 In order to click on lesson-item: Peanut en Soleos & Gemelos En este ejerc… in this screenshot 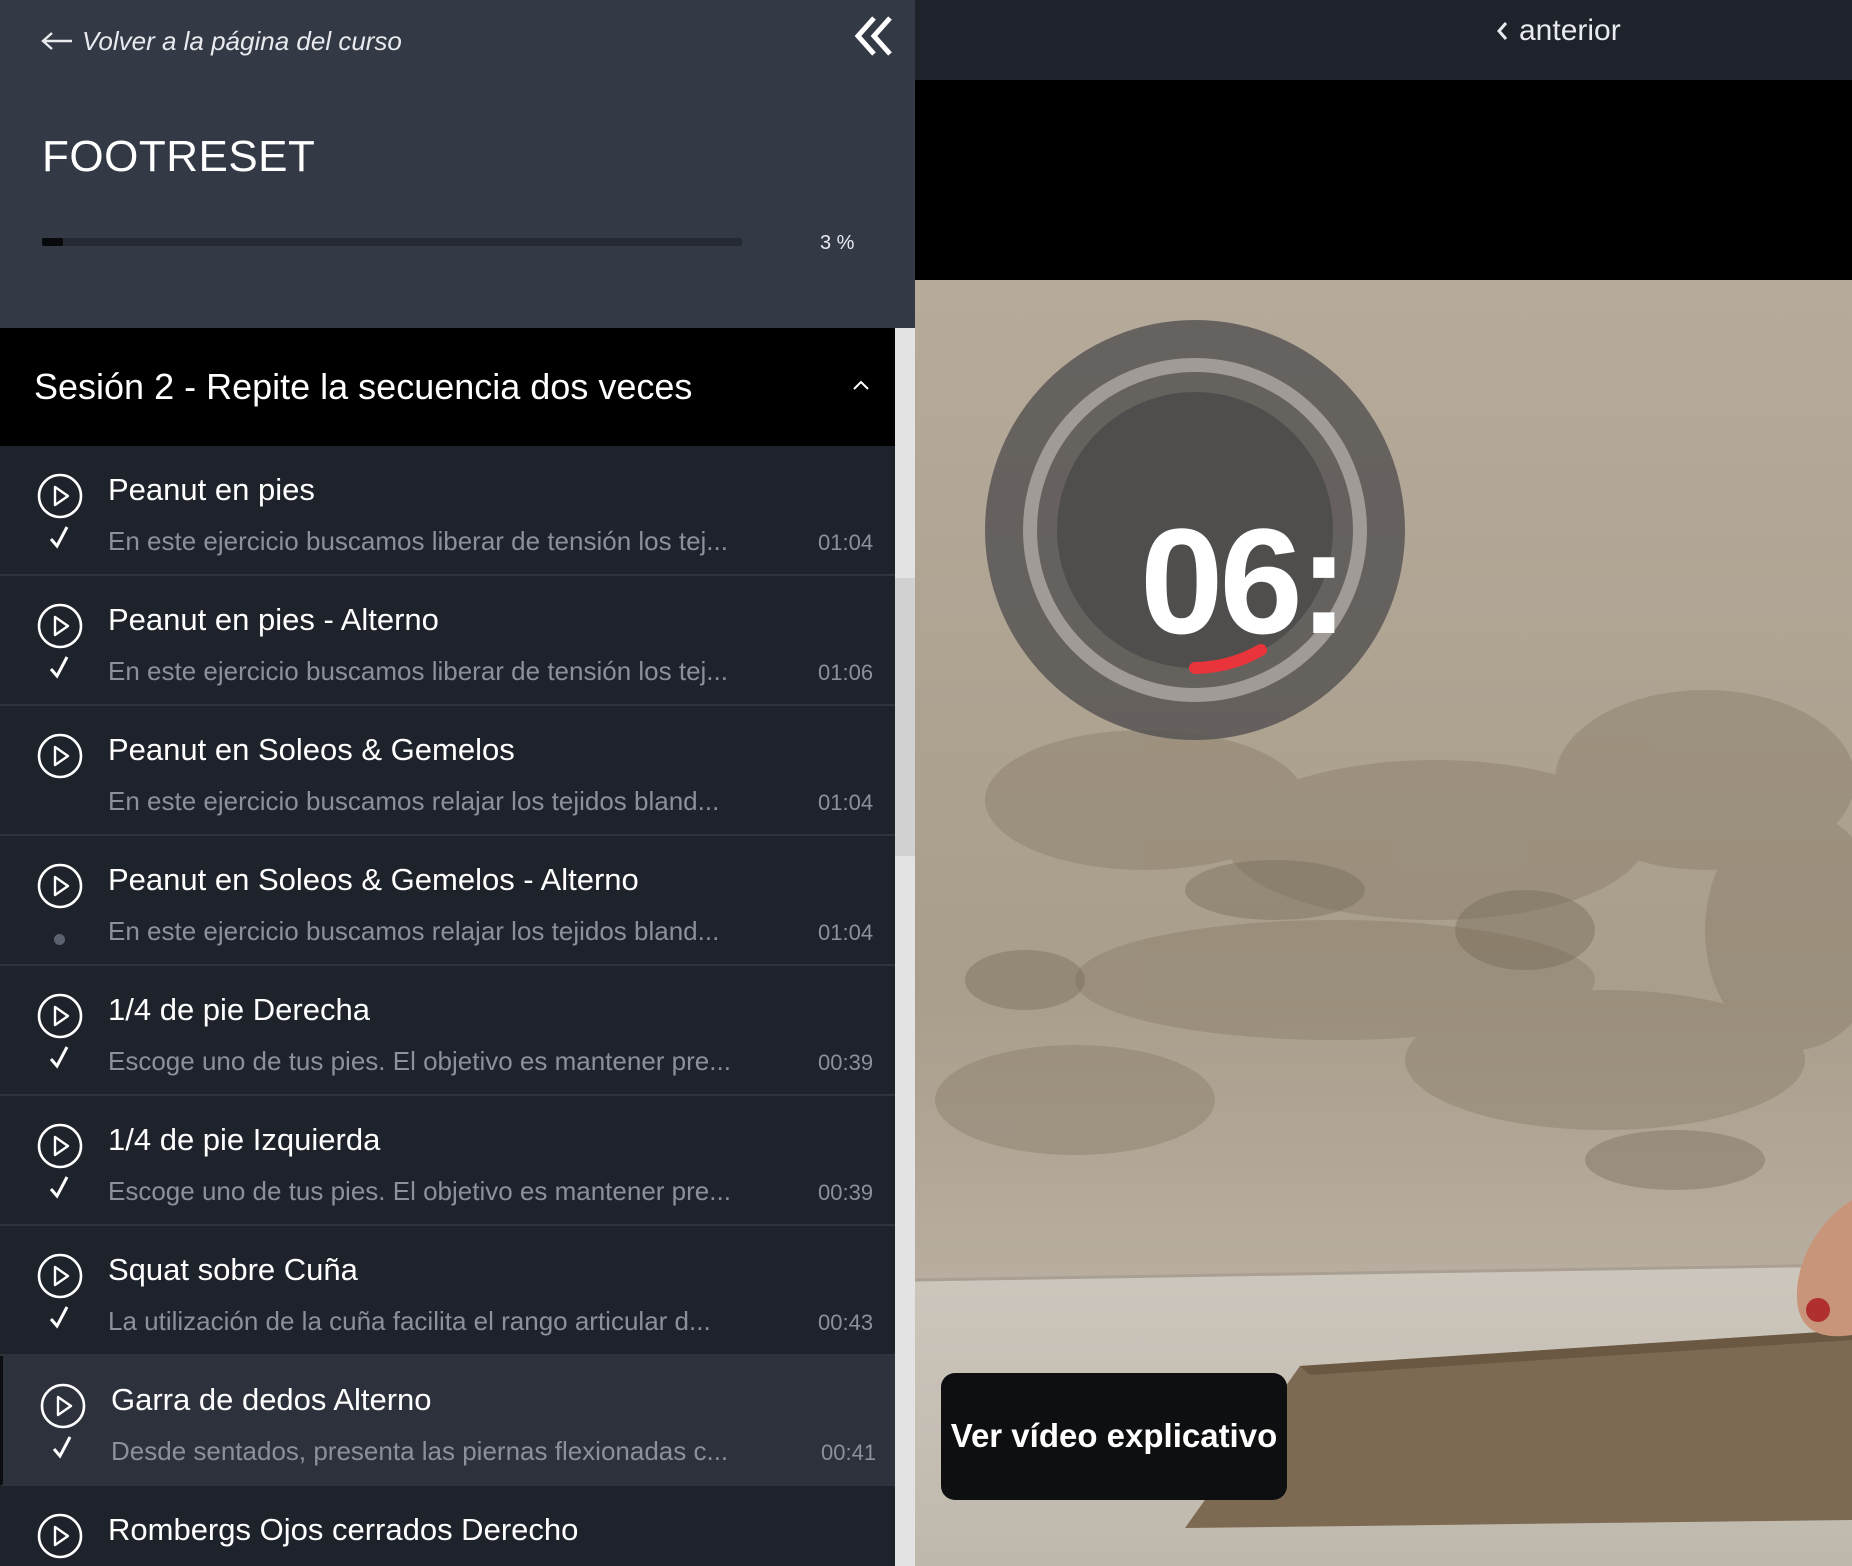, I will do `click(447, 771)`.